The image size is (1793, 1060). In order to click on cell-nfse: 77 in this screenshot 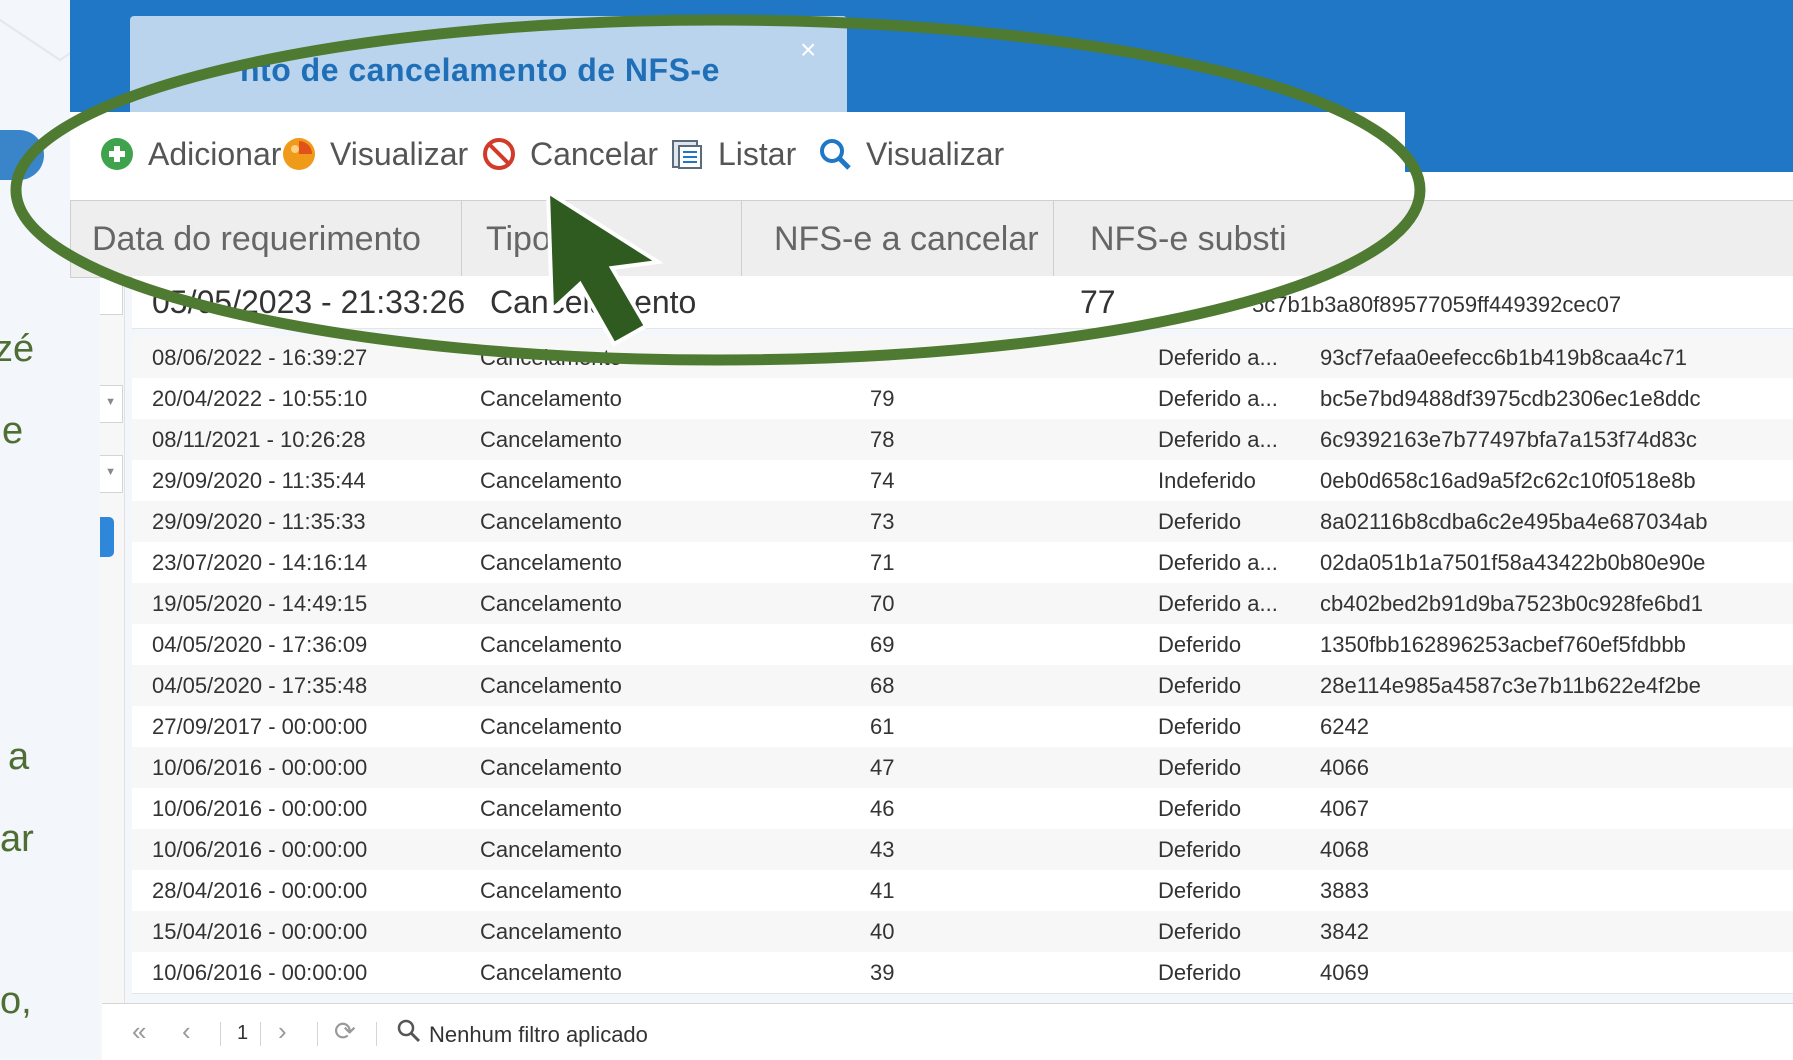, I will do `click(1098, 302)`.